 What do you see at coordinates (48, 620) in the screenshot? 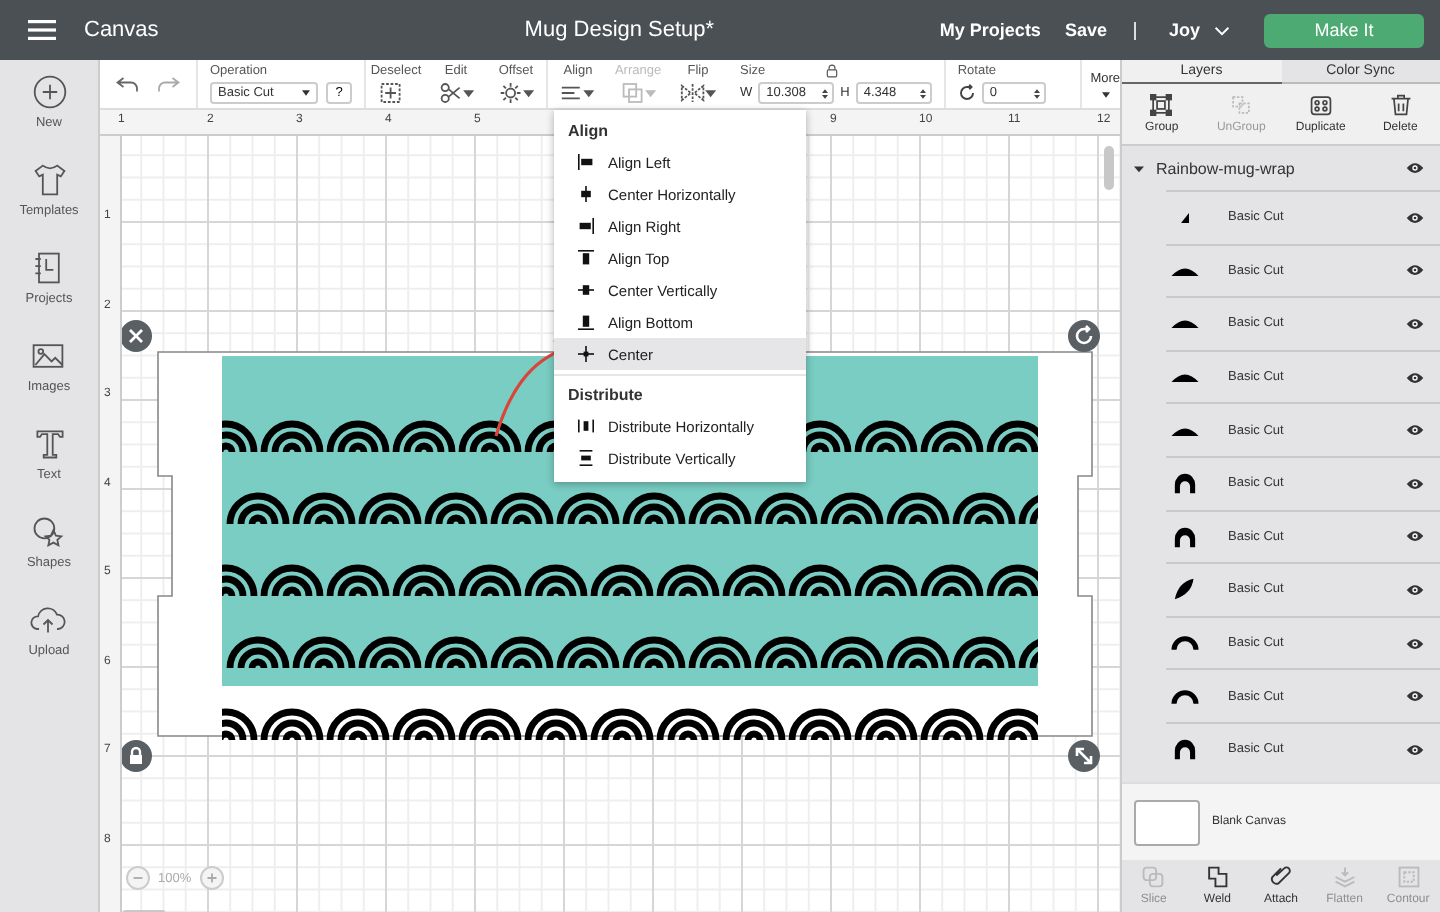
I see `upload-icon` at bounding box center [48, 620].